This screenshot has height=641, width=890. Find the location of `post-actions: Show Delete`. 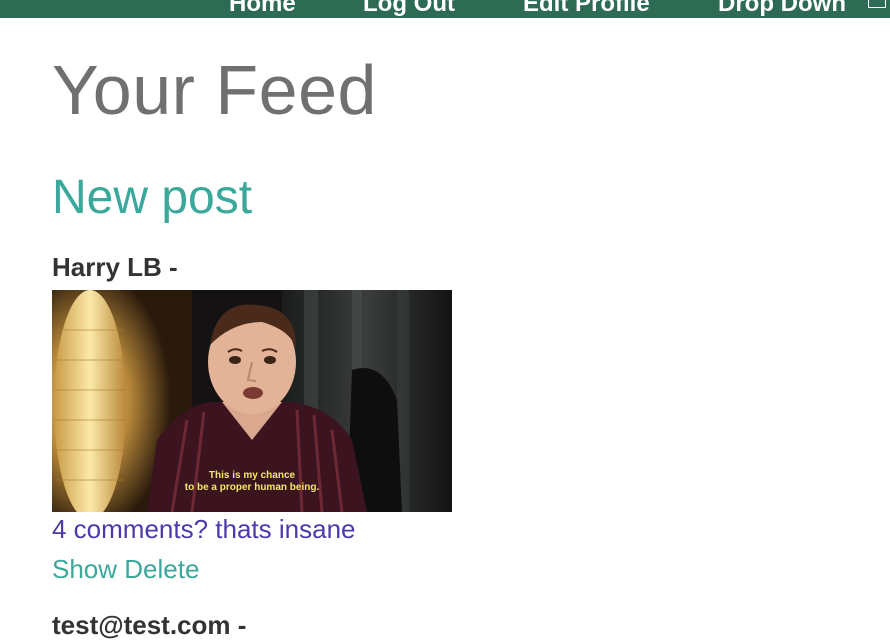

post-actions: Show Delete is located at coordinates (125, 569).